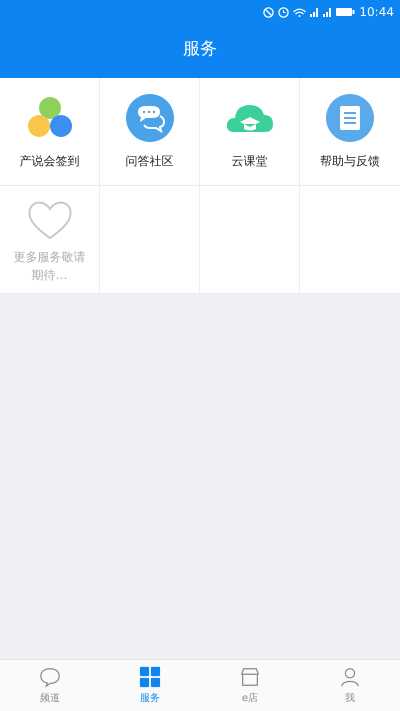 The image size is (400, 711). What do you see at coordinates (249, 161) in the screenshot?
I see `service-label: 云课堂` at bounding box center [249, 161].